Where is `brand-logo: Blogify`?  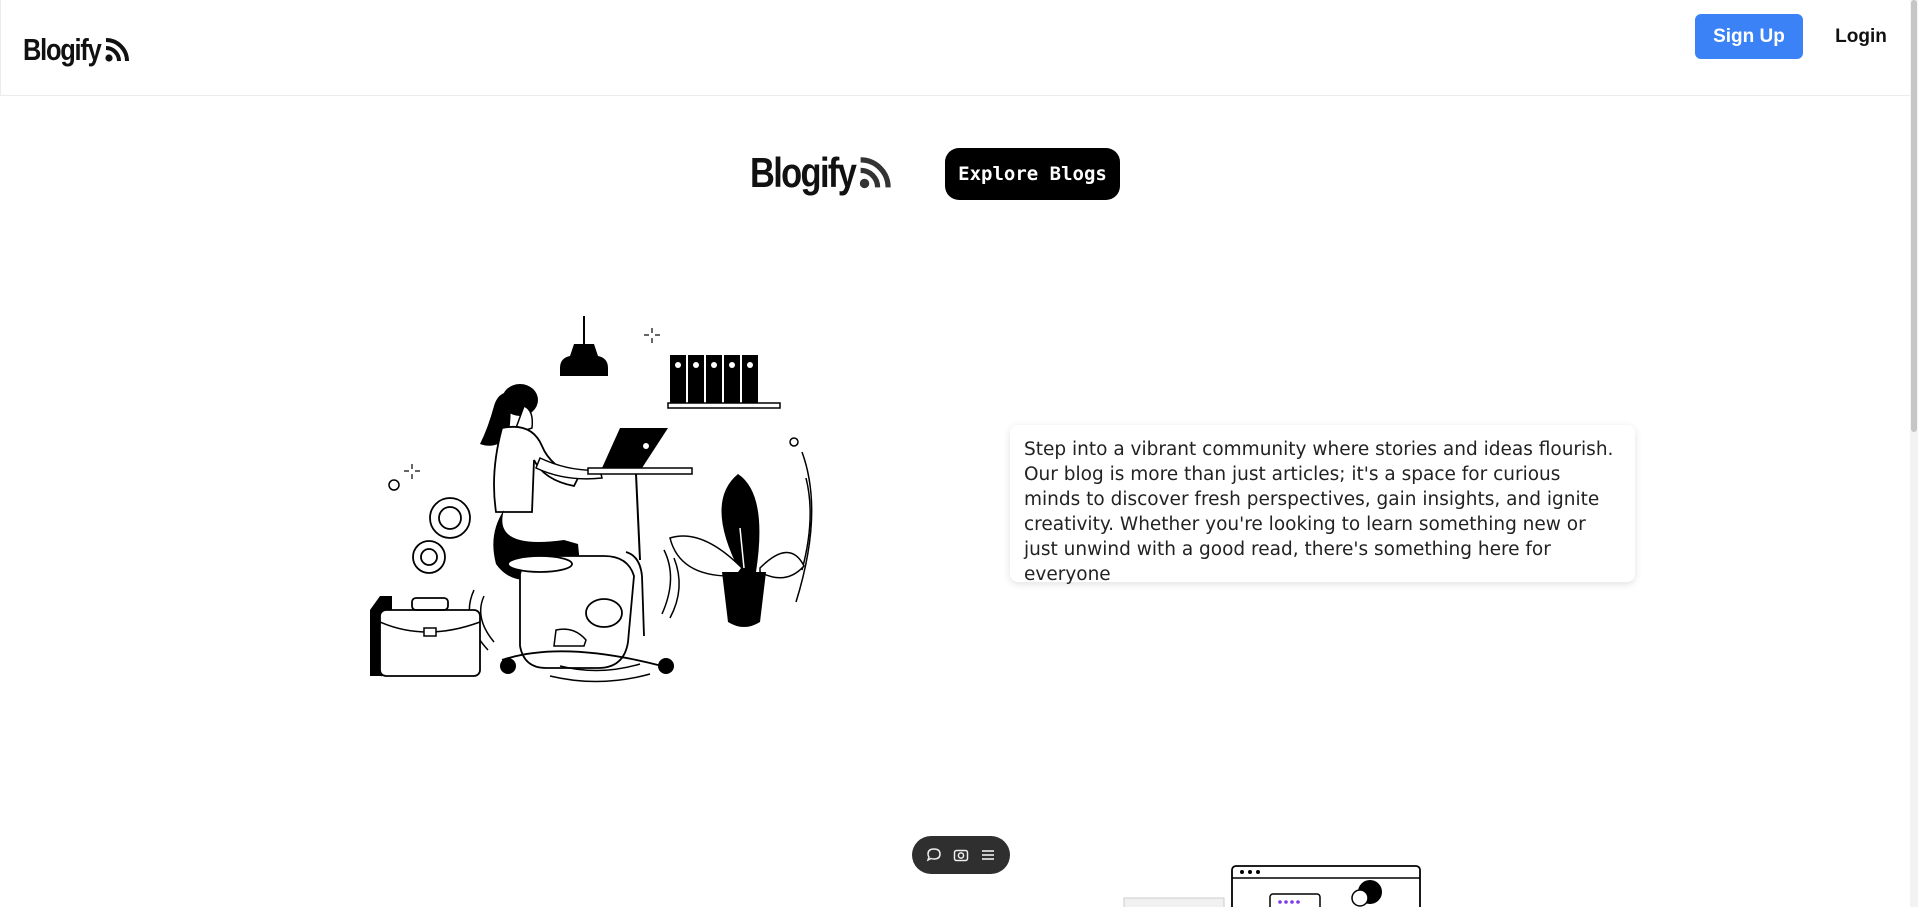 brand-logo: Blogify is located at coordinates (76, 50).